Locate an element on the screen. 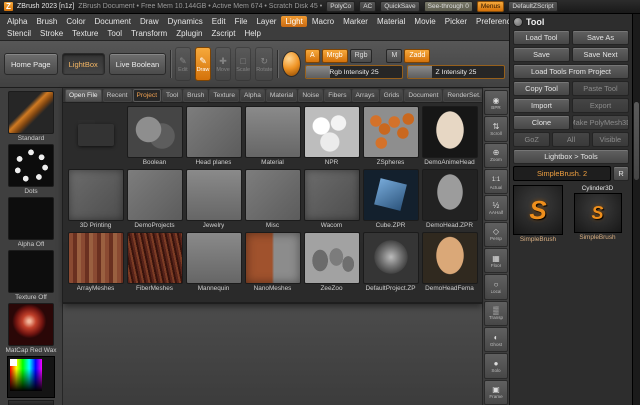 The image size is (640, 405). lightbox-item-defaultproject: DefaultProject.ZP is located at coordinates (390, 262).